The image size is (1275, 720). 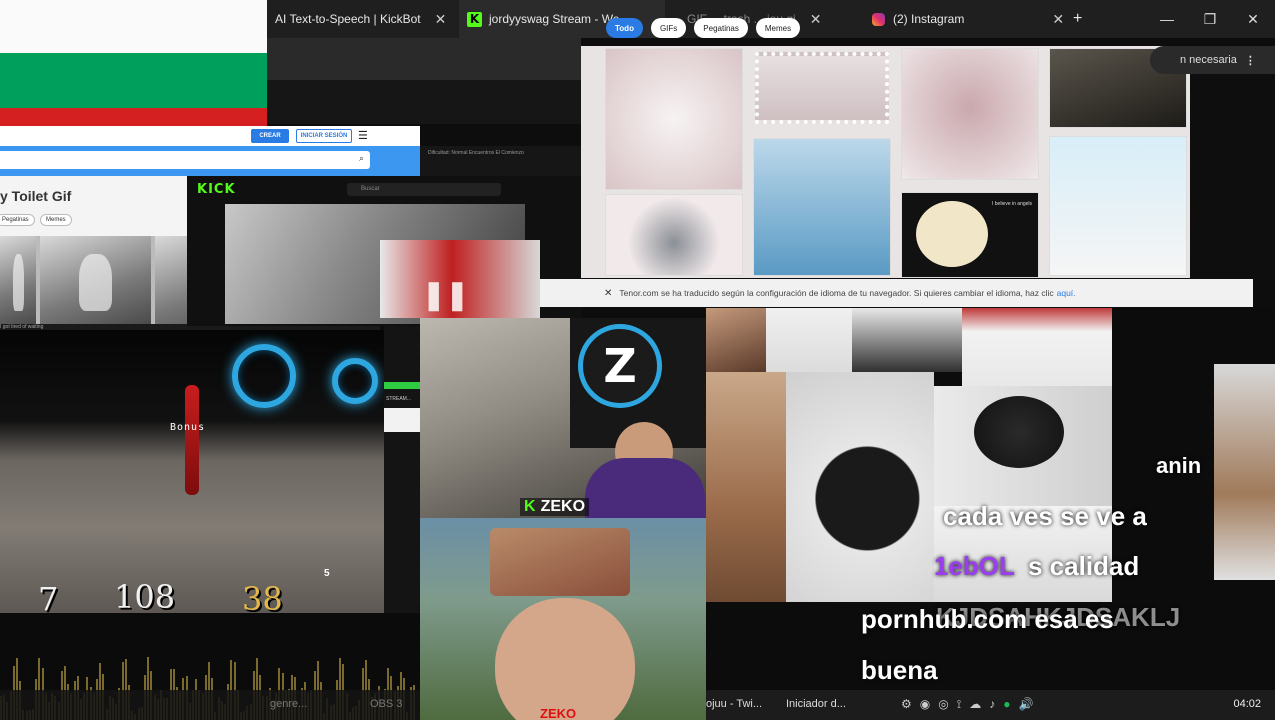 What do you see at coordinates (968, 19) in the screenshot?
I see `tab-instagram: (2) Instagram ✕` at bounding box center [968, 19].